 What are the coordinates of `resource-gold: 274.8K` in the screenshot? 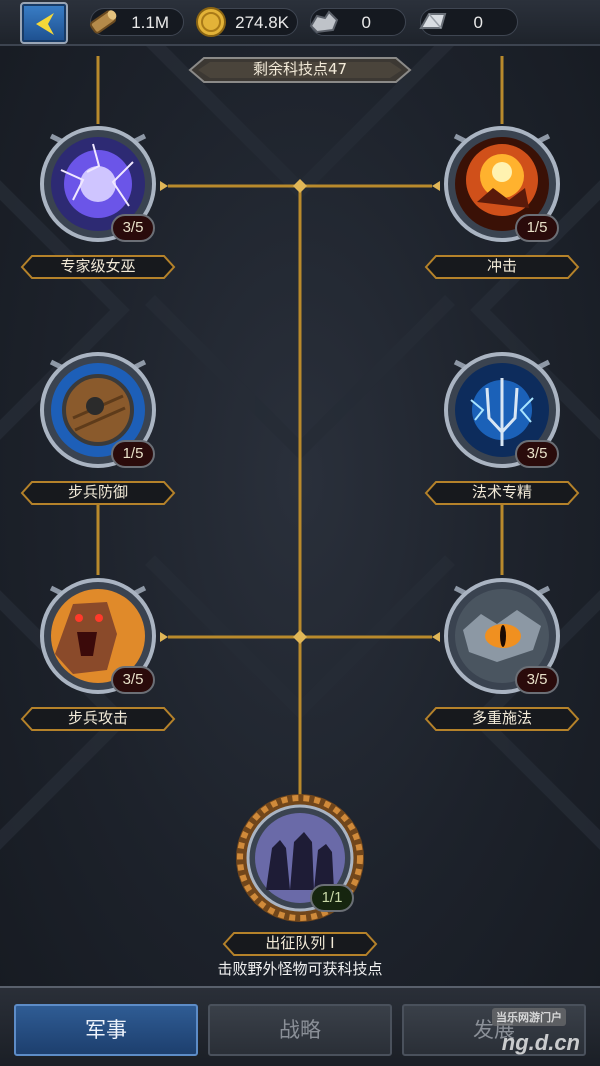 It's located at (247, 22).